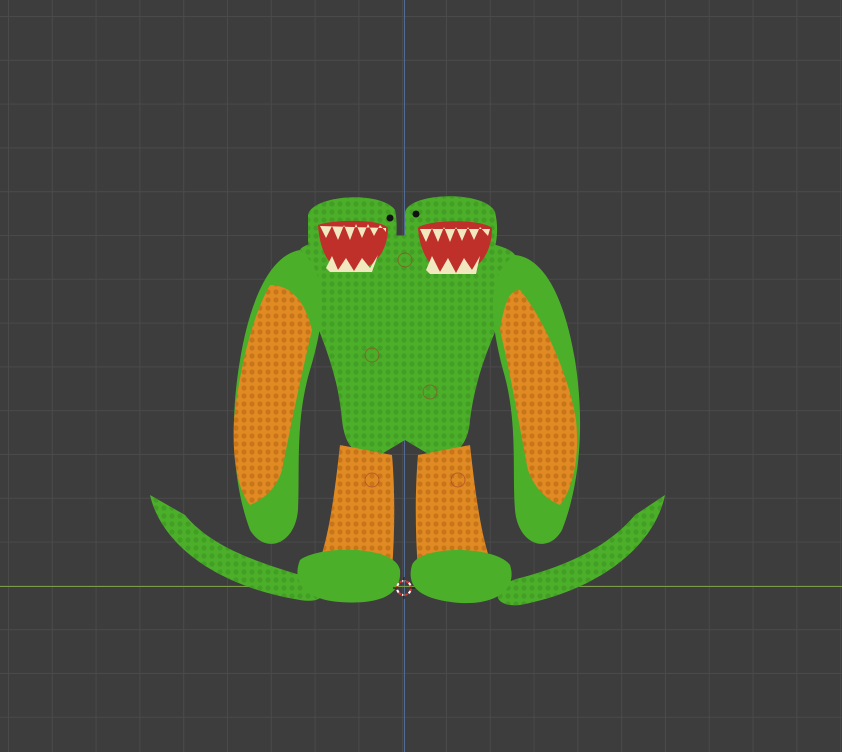 Image resolution: width=842 pixels, height=752 pixels. What do you see at coordinates (416, 214) in the screenshot?
I see `right-eye` at bounding box center [416, 214].